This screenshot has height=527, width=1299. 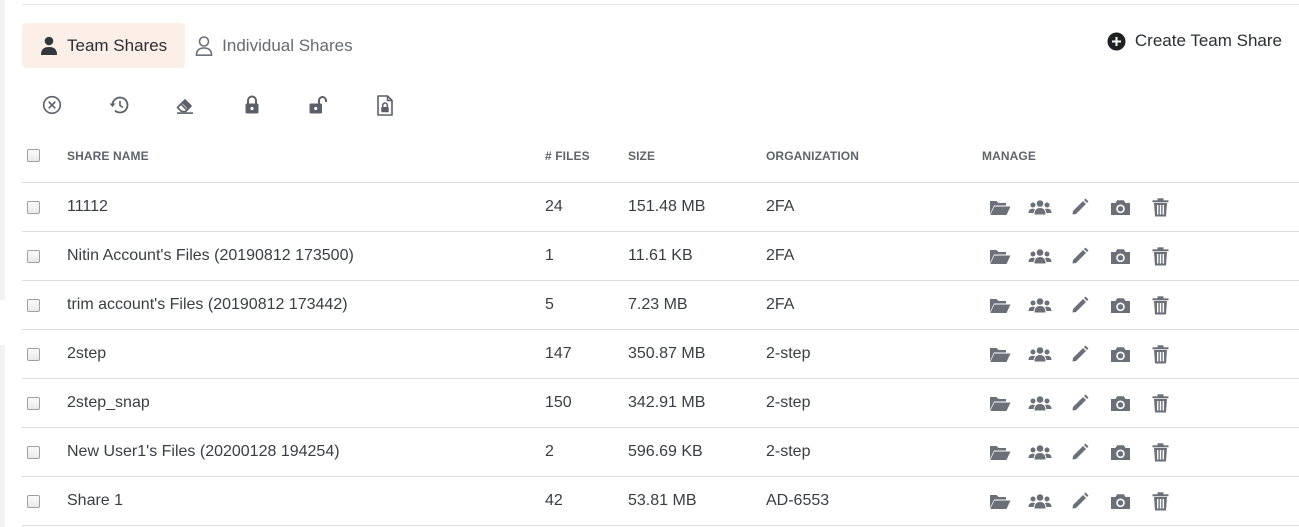 What do you see at coordinates (549, 304) in the screenshot?
I see `file-count: 5` at bounding box center [549, 304].